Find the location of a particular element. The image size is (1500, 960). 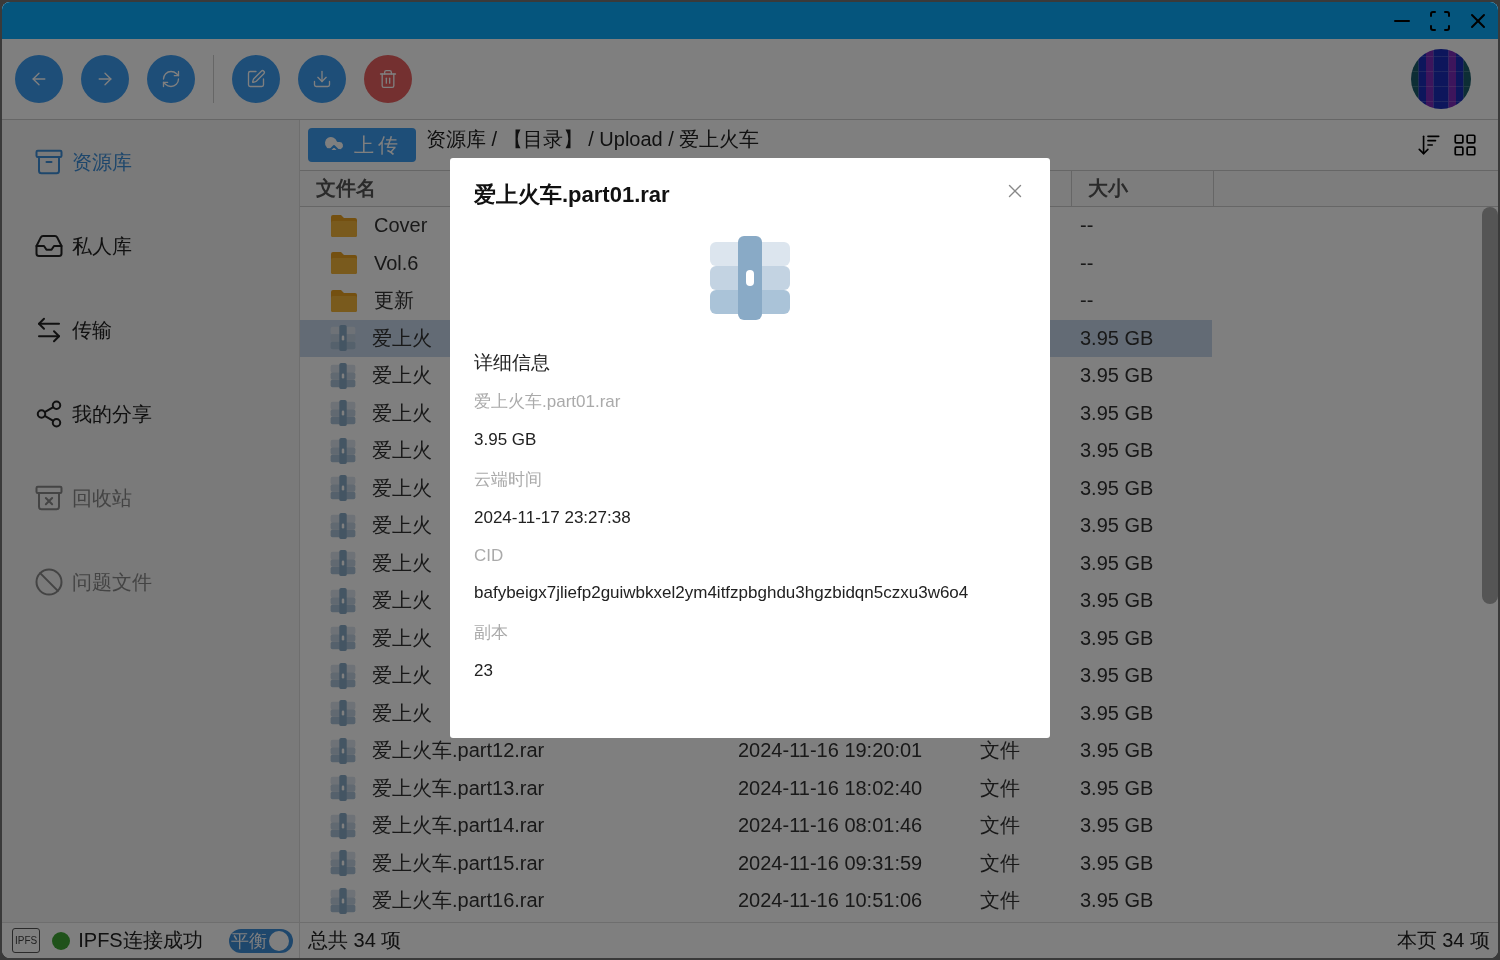

modified-date: 2024-11-16 19:20:01 is located at coordinates (830, 750).